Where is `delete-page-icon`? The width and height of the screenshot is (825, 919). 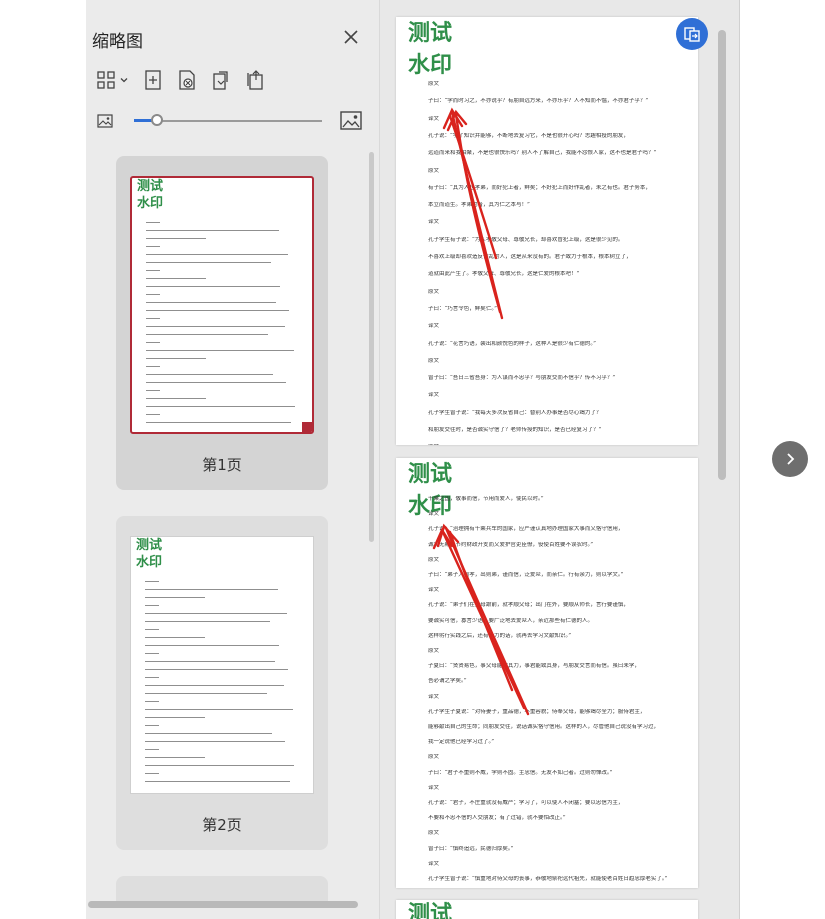
delete-page-icon is located at coordinates (187, 80).